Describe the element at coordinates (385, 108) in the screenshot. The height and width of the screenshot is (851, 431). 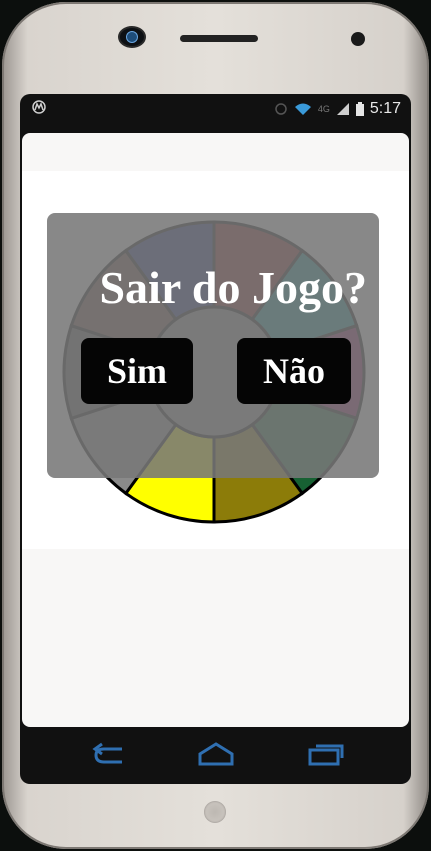
I see `status-time: 5:17` at that location.